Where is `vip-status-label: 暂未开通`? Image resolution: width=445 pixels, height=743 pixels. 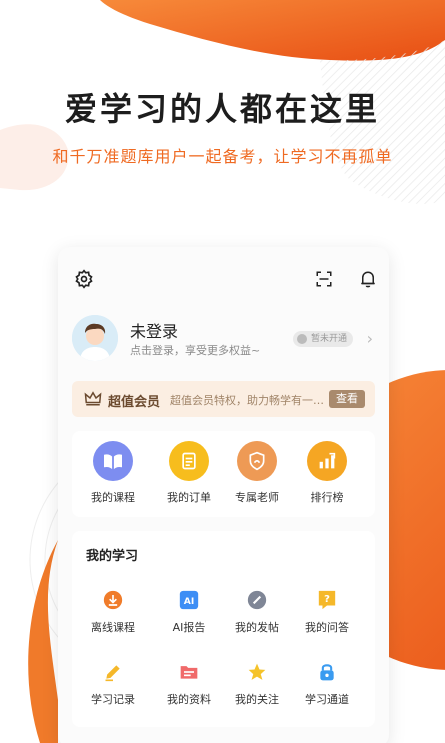 vip-status-label: 暂未开通 is located at coordinates (328, 339).